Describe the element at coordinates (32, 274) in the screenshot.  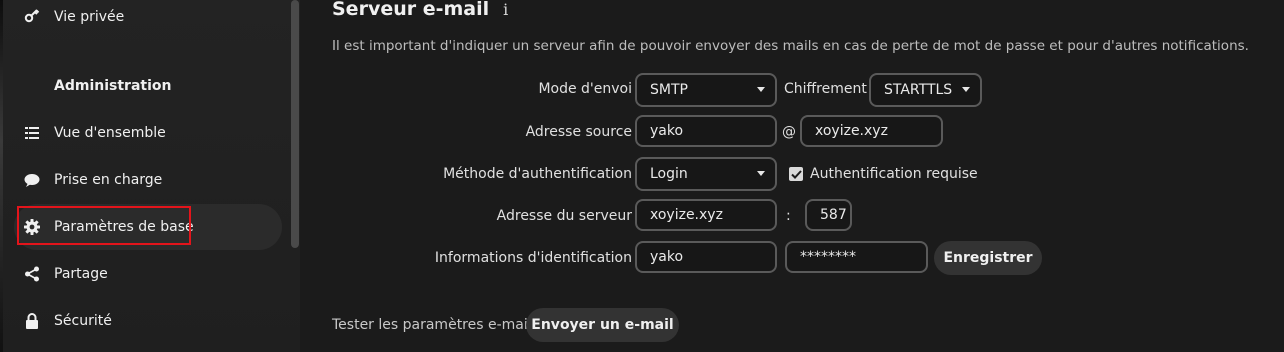
I see `share-icon` at that location.